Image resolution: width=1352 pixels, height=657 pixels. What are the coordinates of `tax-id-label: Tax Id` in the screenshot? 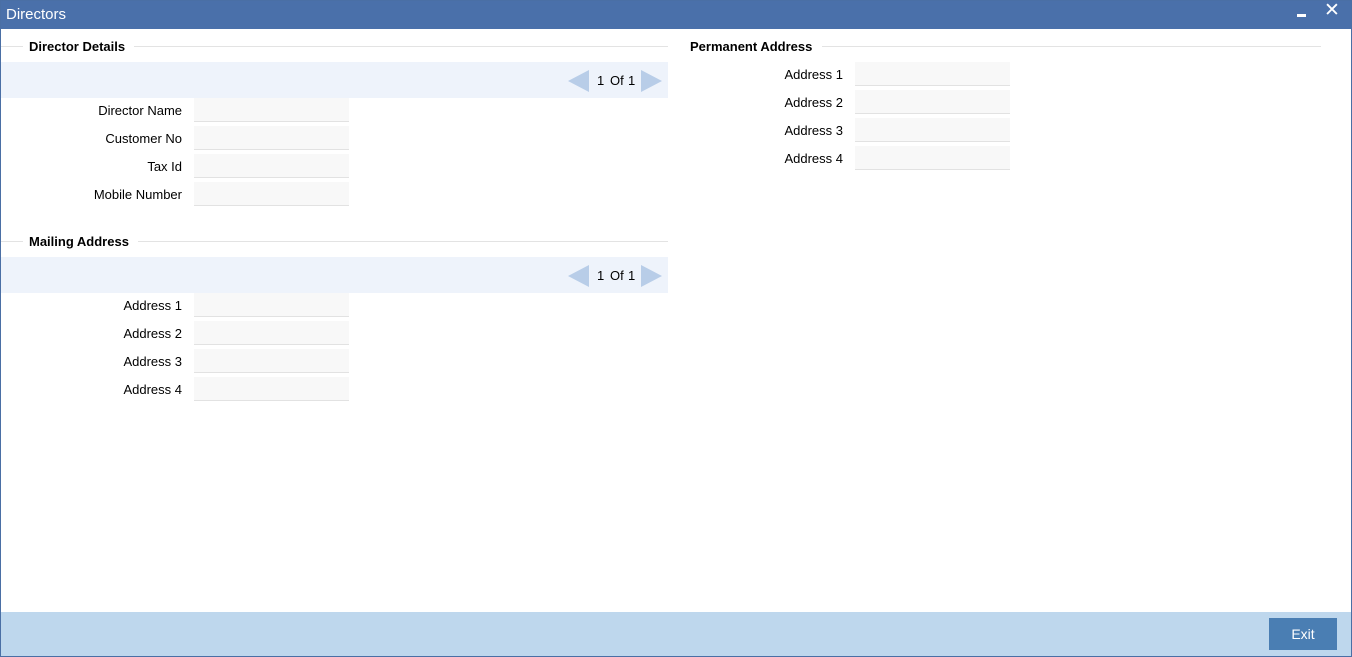 It's located at (164, 166).